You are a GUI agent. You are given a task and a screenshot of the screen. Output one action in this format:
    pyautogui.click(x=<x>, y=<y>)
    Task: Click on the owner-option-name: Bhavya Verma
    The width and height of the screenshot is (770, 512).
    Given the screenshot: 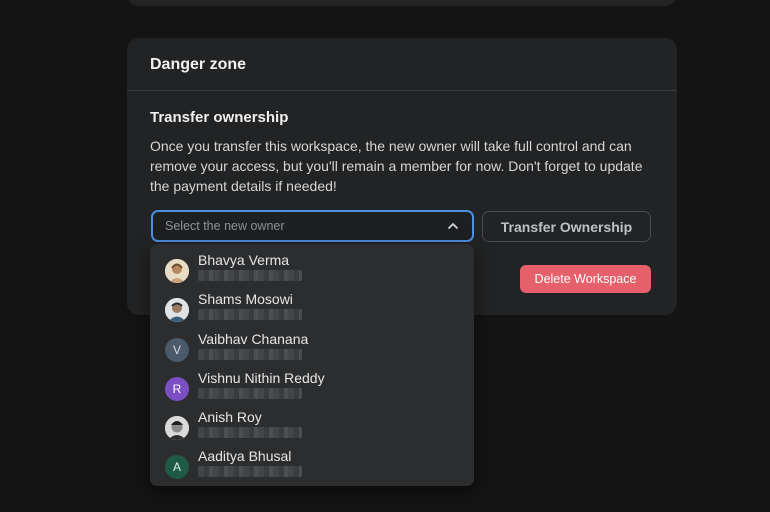 What is the action you would take?
    pyautogui.click(x=244, y=260)
    